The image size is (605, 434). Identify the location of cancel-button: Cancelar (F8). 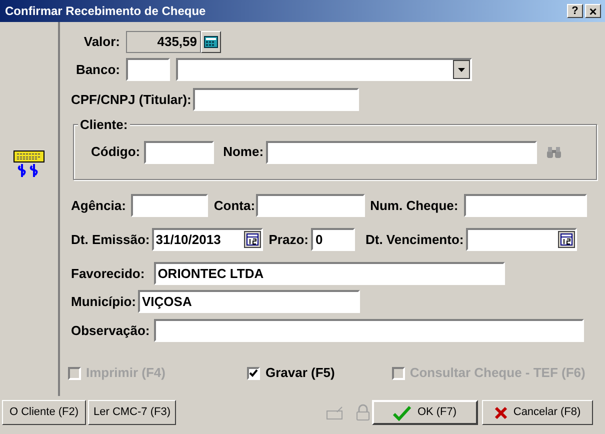
(537, 412).